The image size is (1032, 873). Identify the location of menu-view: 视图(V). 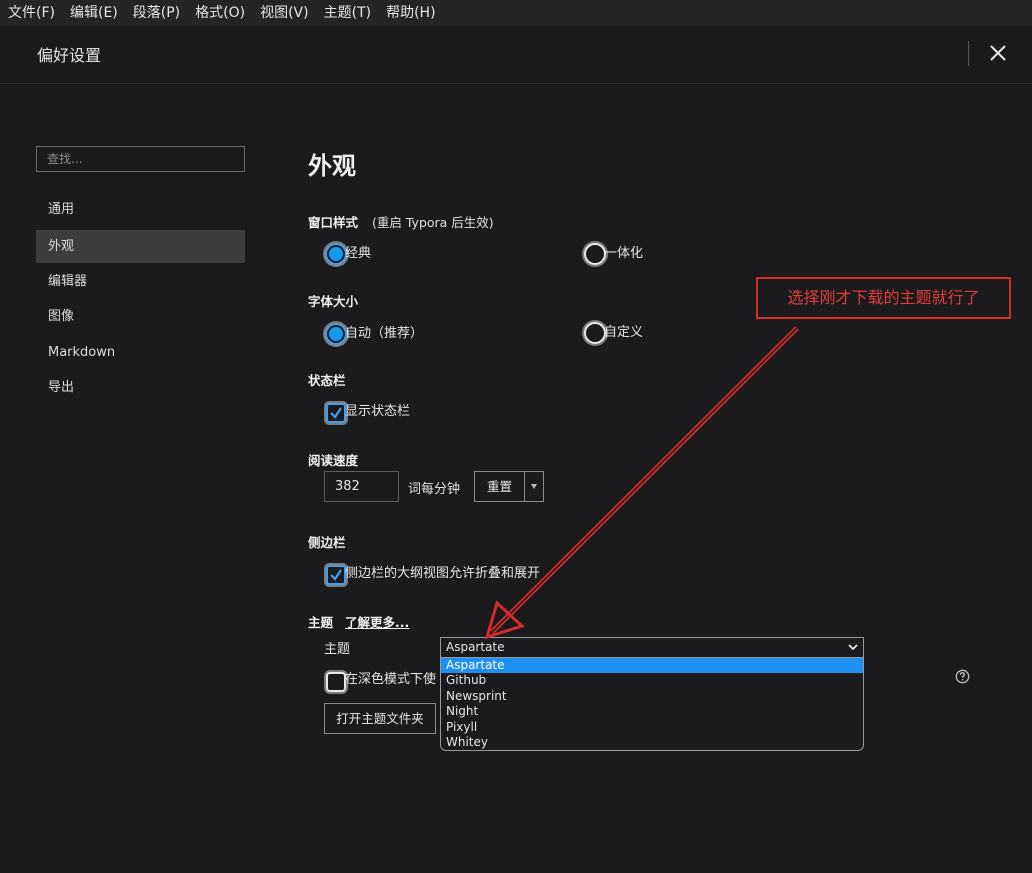
(284, 13).